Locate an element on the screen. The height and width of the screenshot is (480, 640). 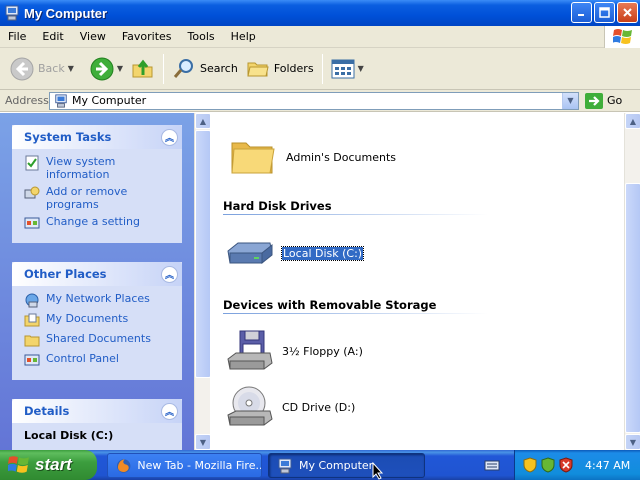
drive-cd-d: CD Drive (D:) is located at coordinates (289, 407).